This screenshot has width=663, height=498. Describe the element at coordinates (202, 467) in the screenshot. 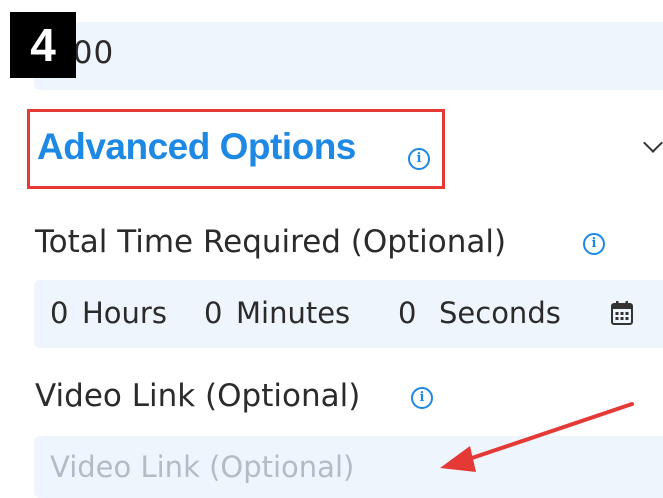

I see `video-link-placeholder: Video Link (Optional)` at that location.